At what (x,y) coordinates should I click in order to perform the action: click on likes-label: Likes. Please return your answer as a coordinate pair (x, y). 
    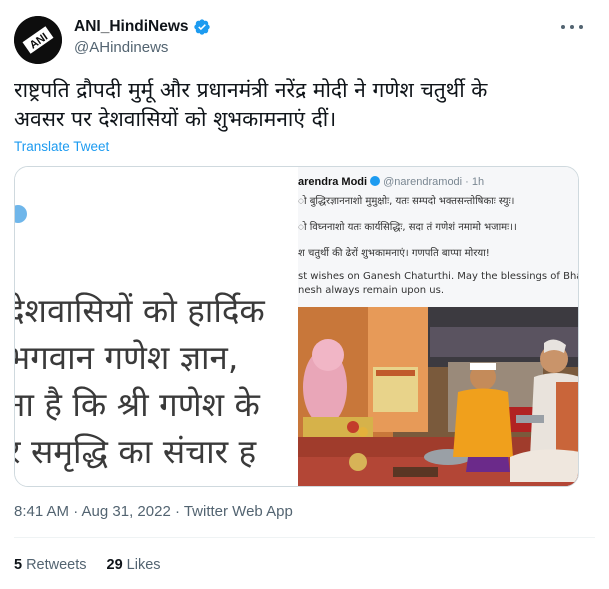
    Looking at the image, I should click on (143, 565).